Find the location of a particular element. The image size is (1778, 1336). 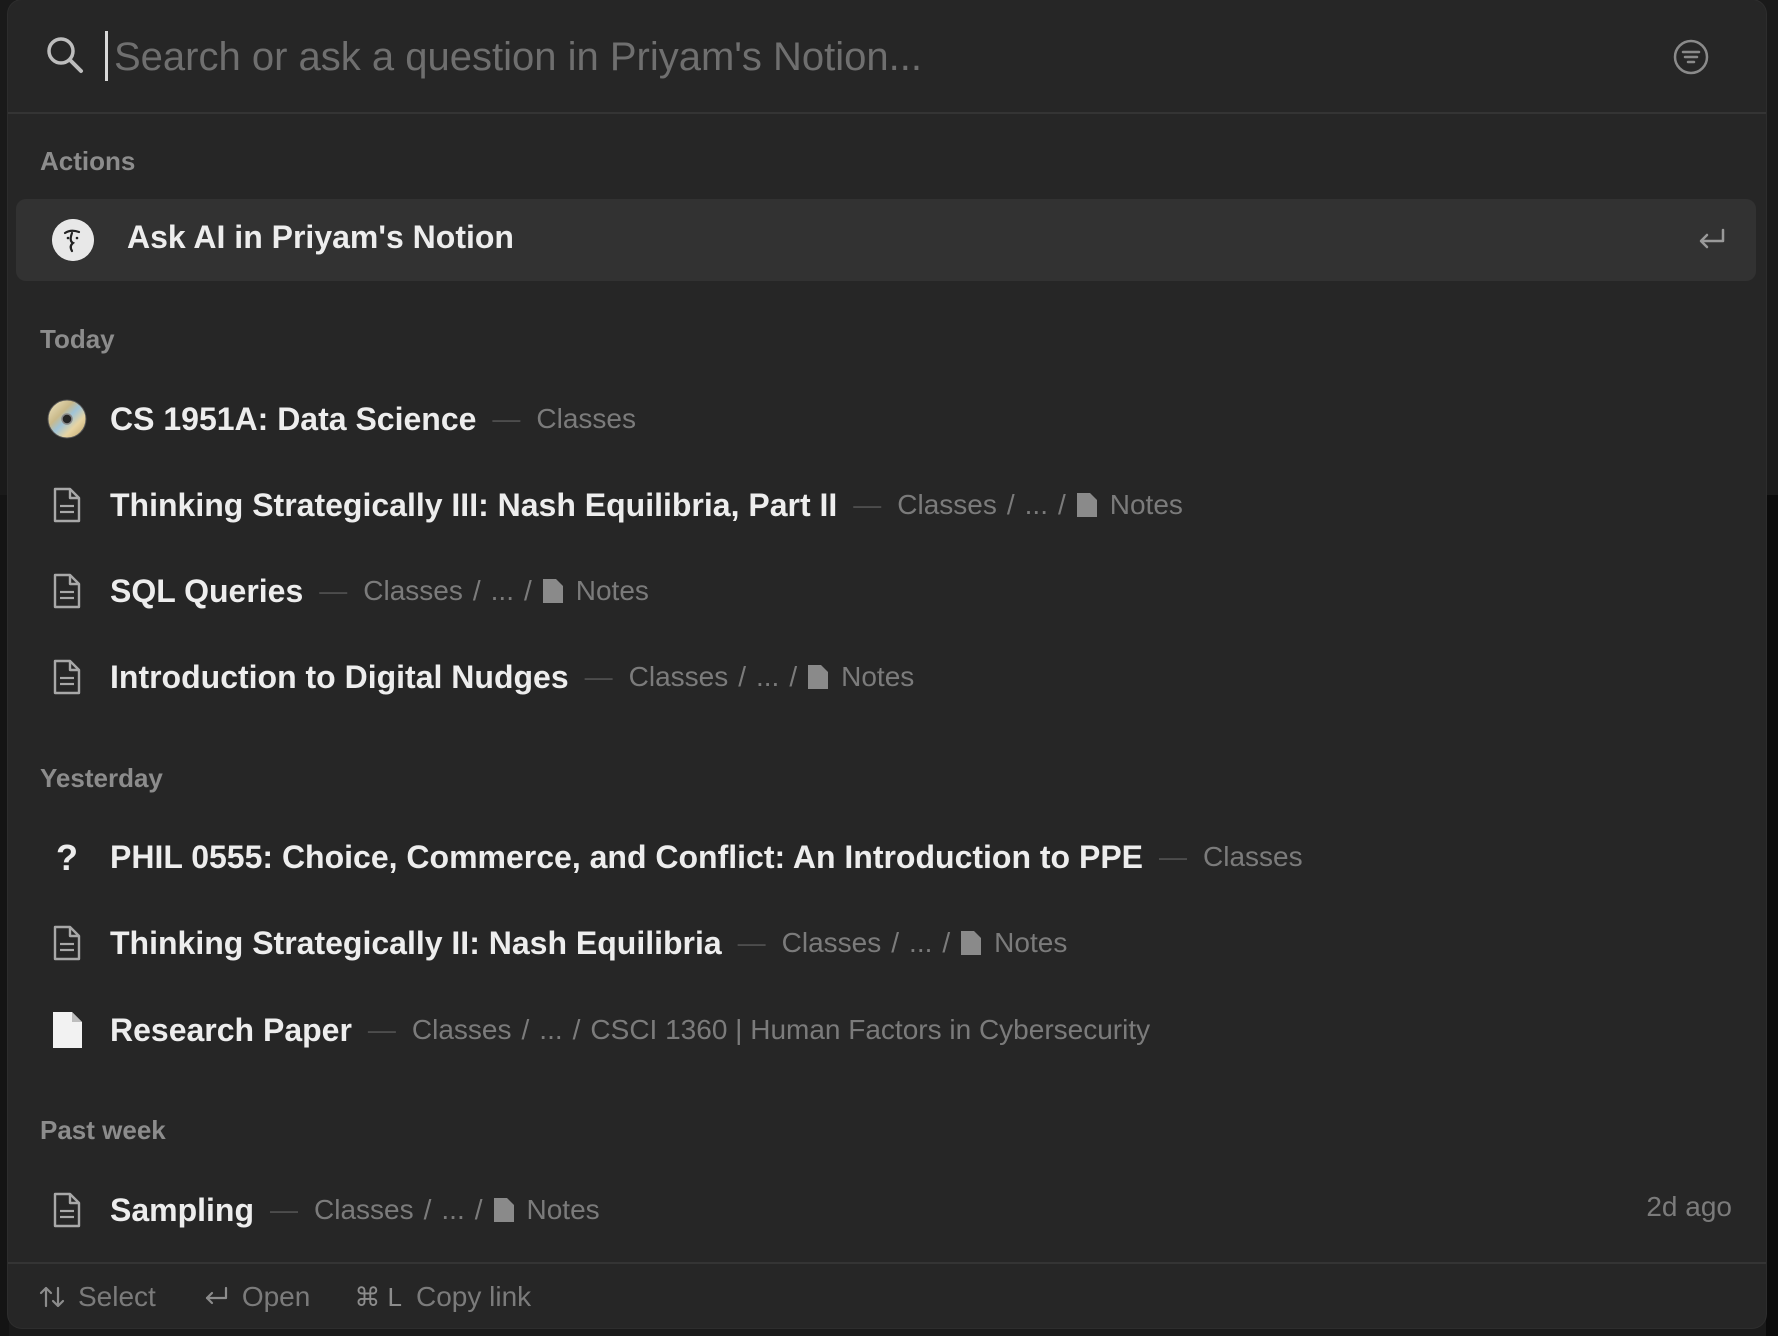

item-title: CS 1951A: Data Science is located at coordinates (293, 418).